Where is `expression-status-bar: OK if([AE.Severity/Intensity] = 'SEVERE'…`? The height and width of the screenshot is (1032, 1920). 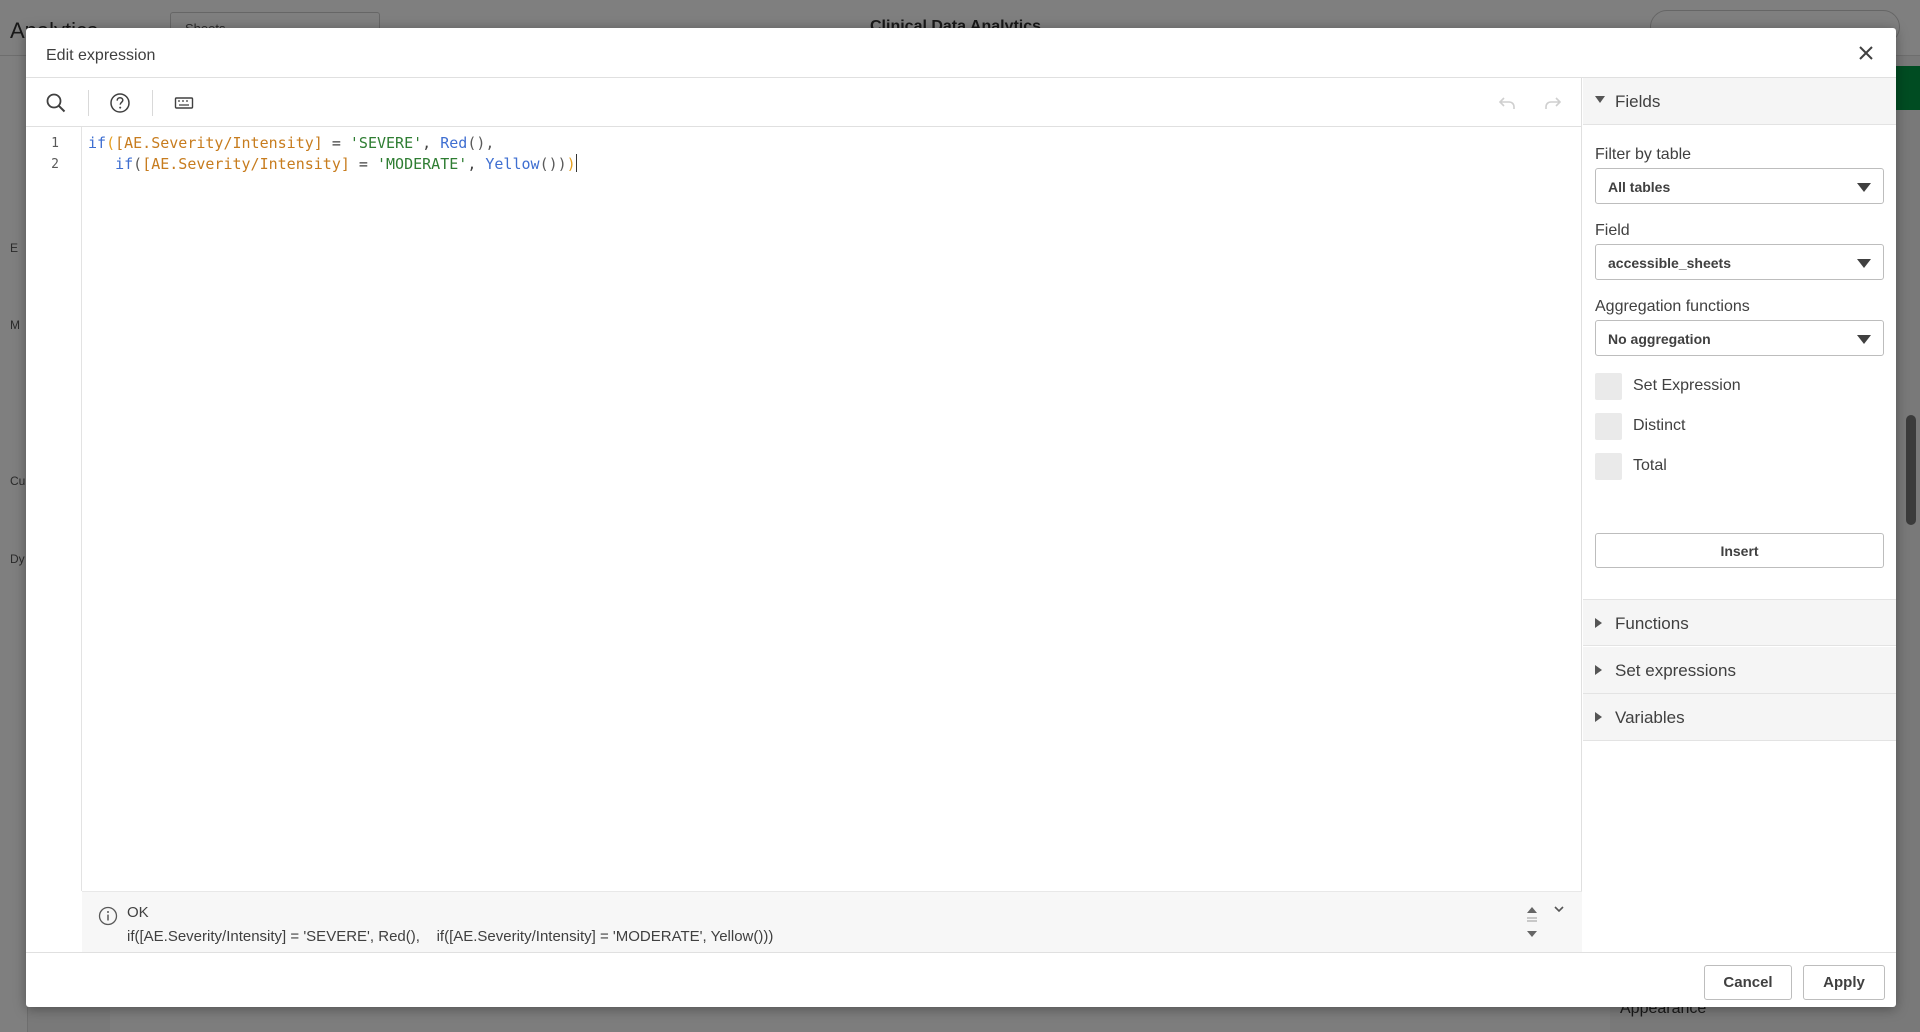
expression-status-bar: OK if([AE.Severity/Intensity] = 'SEVERE'… is located at coordinates (832, 921).